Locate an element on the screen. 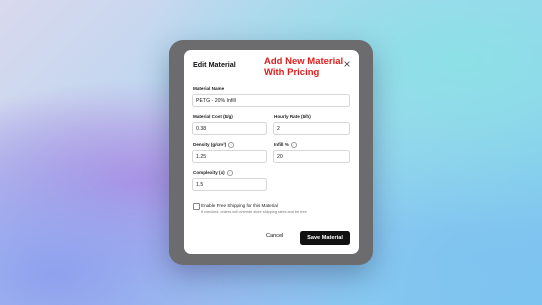 The height and width of the screenshot is (305, 542). material-name-input: PETG - 20% Infill is located at coordinates (271, 100).